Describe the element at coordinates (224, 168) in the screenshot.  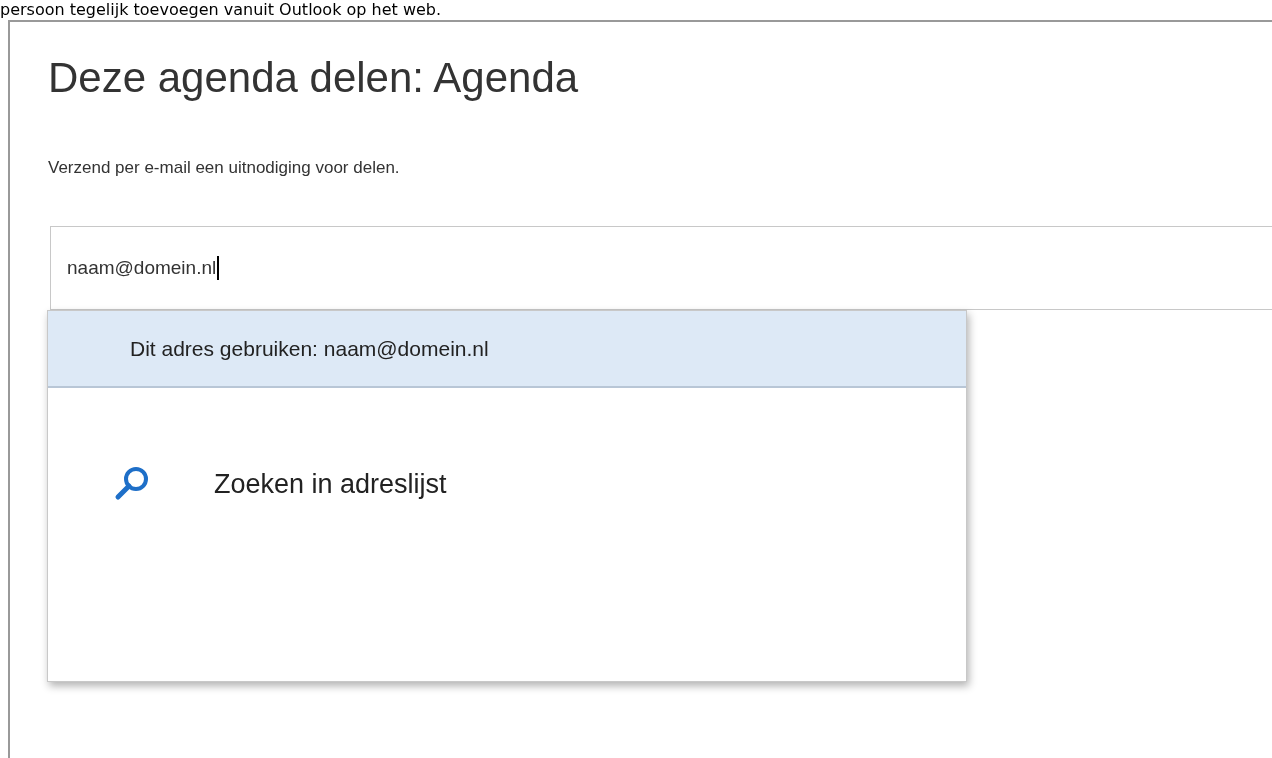
I see `instruction-text: Verzend per e-mail een uitnodiging voor delen.` at that location.